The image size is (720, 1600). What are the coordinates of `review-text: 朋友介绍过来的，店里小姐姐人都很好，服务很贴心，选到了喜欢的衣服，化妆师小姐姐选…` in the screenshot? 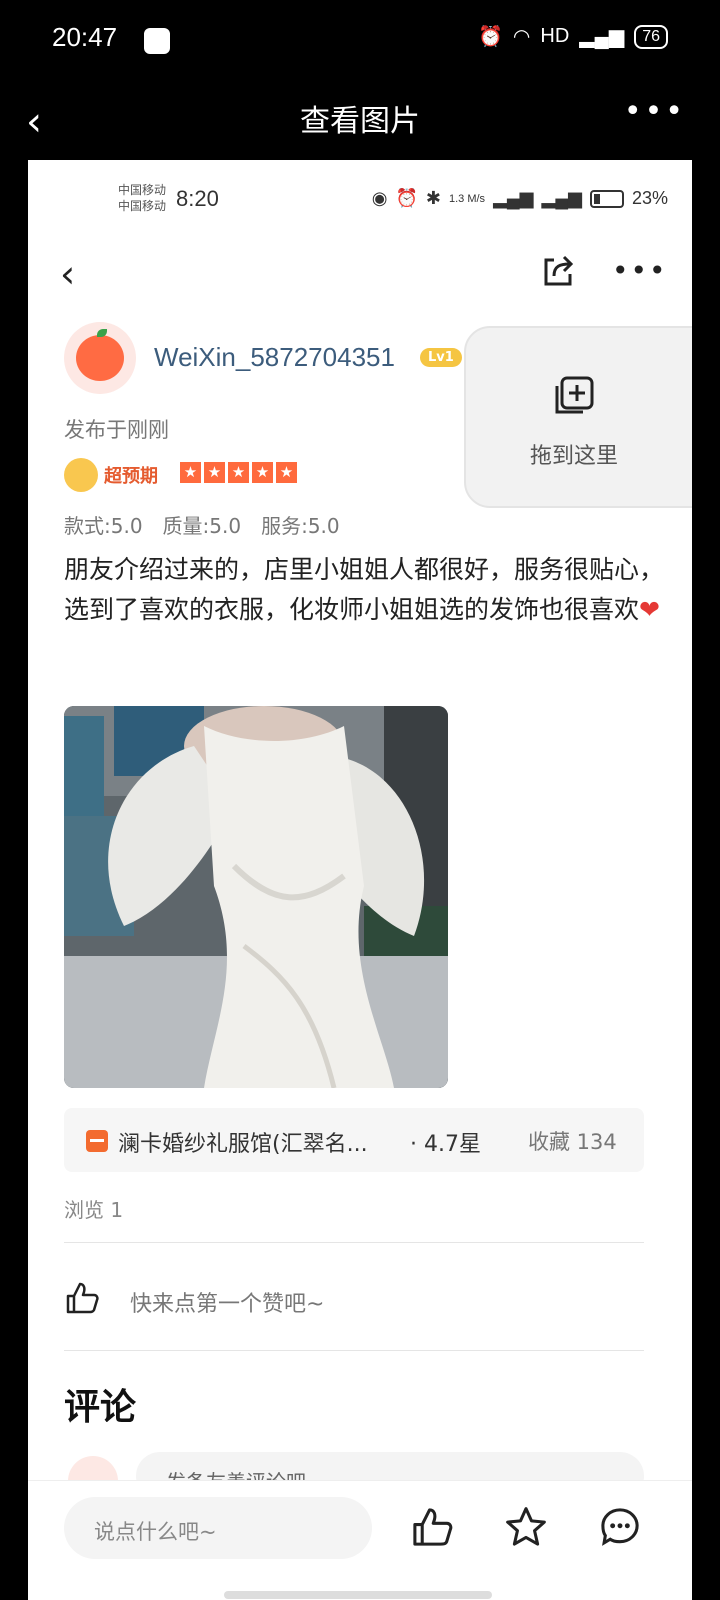 It's located at (364, 590).